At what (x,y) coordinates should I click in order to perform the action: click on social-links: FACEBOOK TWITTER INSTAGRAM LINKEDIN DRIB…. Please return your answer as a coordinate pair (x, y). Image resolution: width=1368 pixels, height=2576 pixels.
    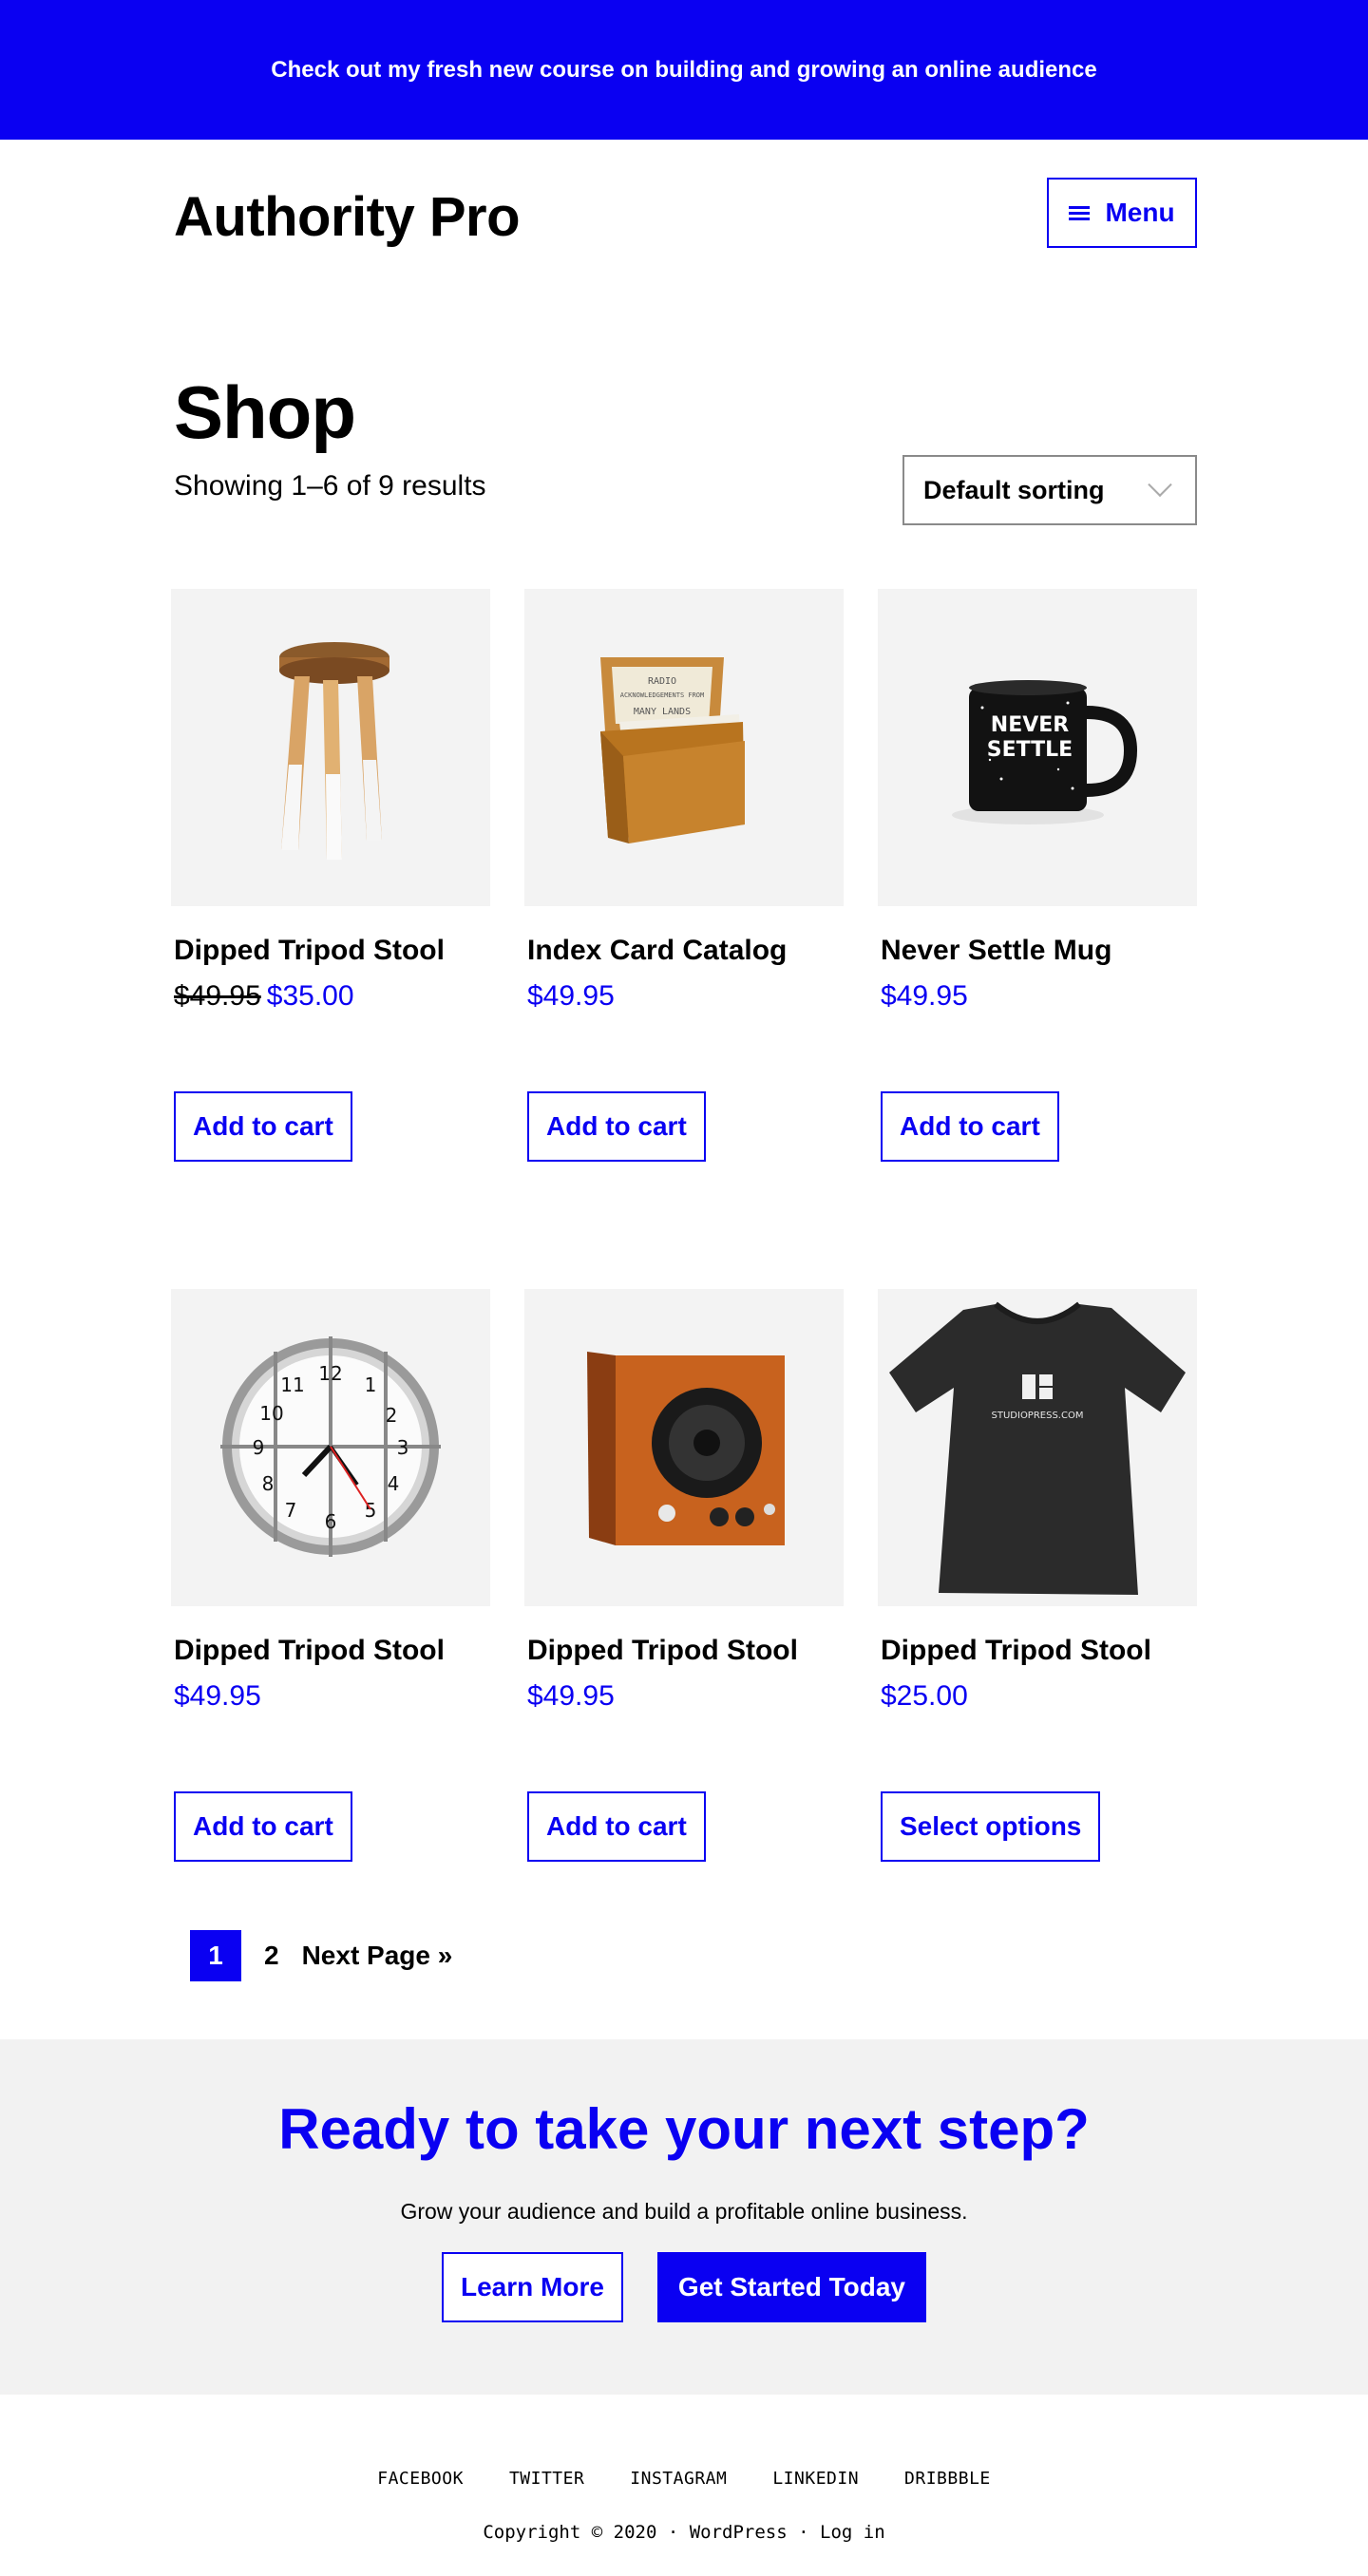
    Looking at the image, I should click on (684, 2479).